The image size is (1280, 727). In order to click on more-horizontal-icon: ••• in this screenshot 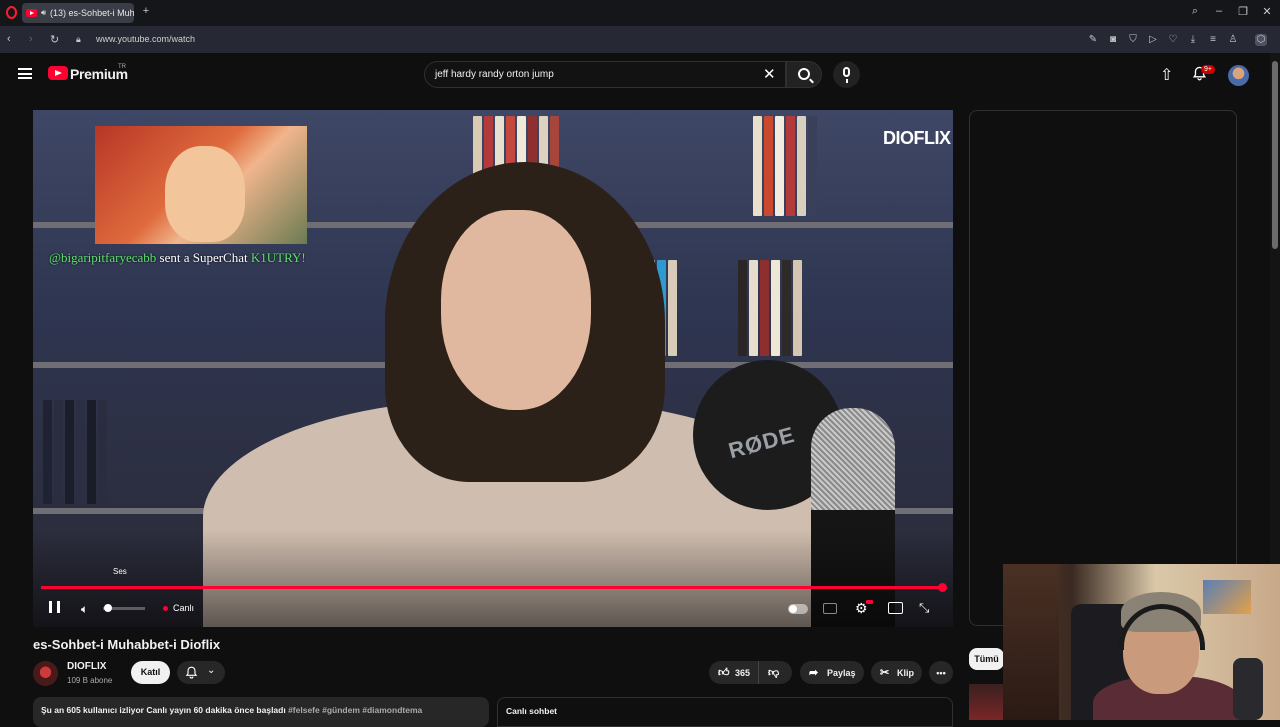, I will do `click(941, 672)`.